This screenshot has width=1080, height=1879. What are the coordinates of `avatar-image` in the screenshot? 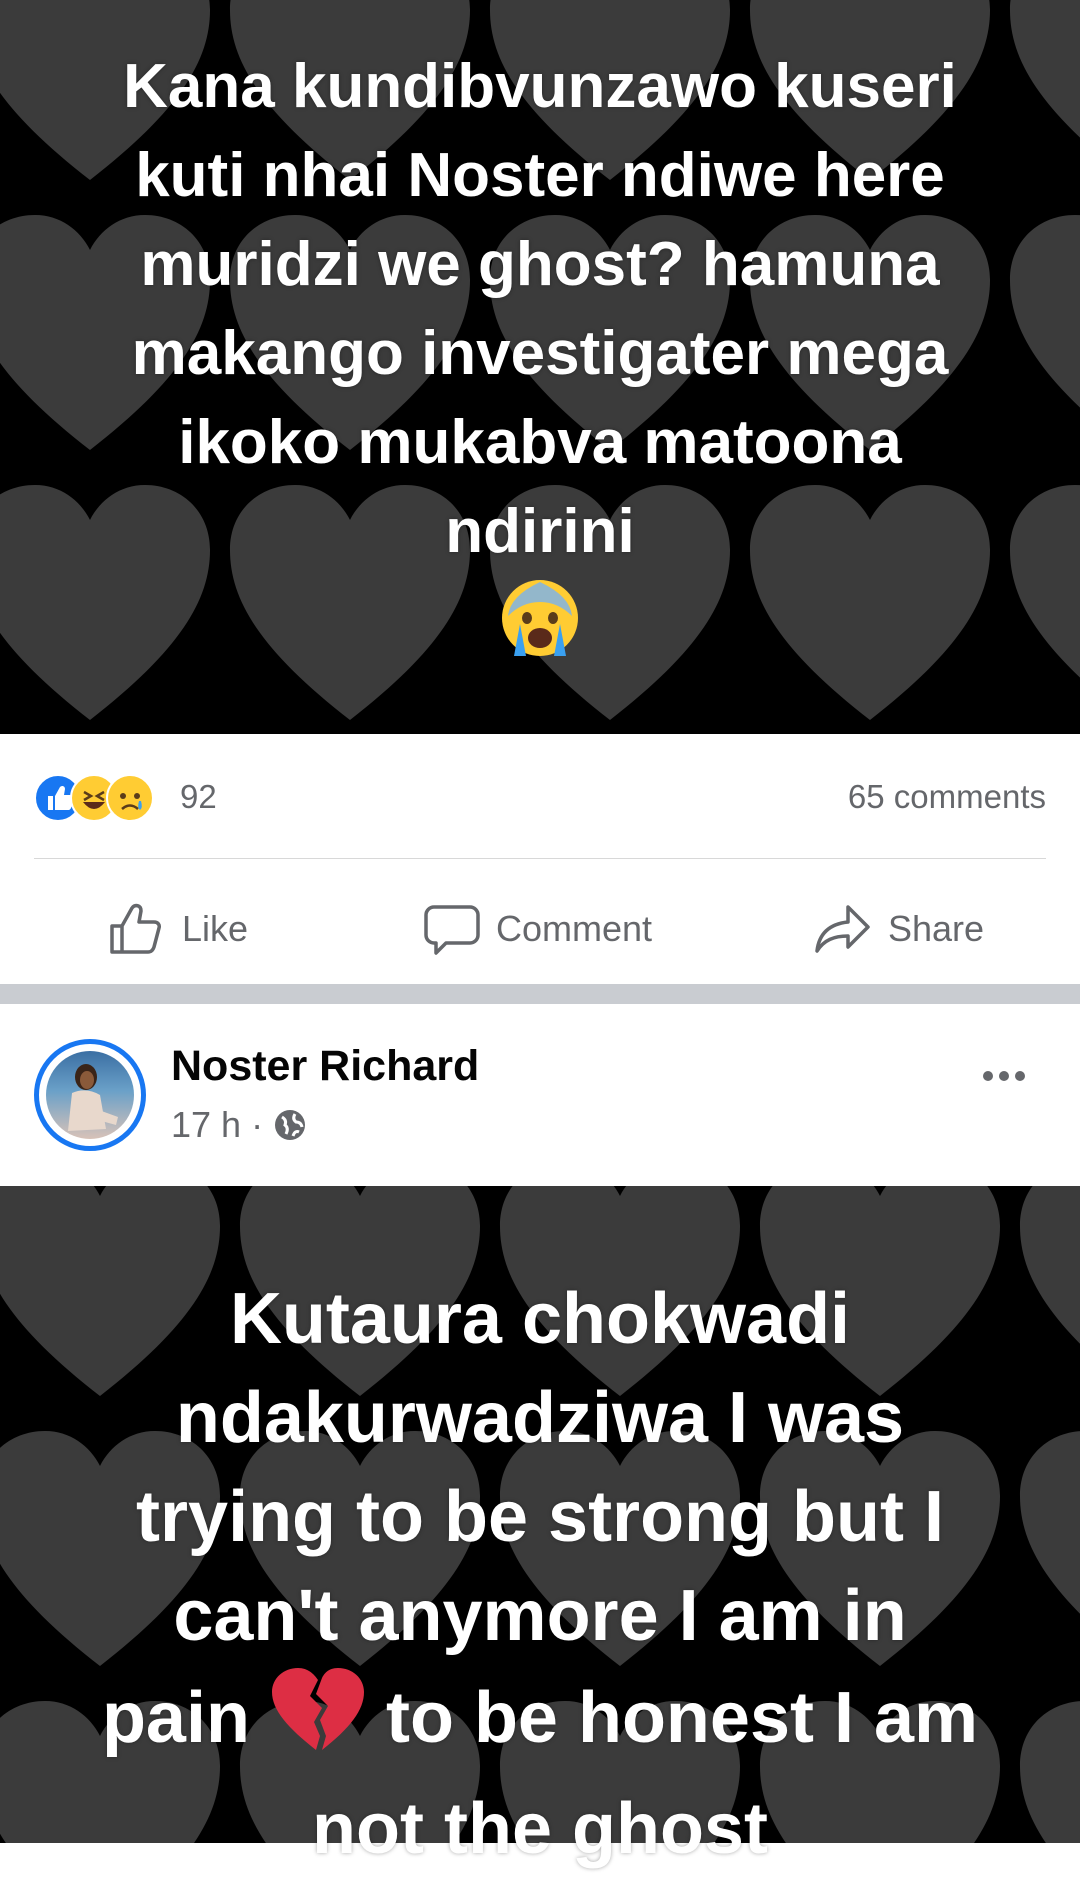 It's located at (90, 1095).